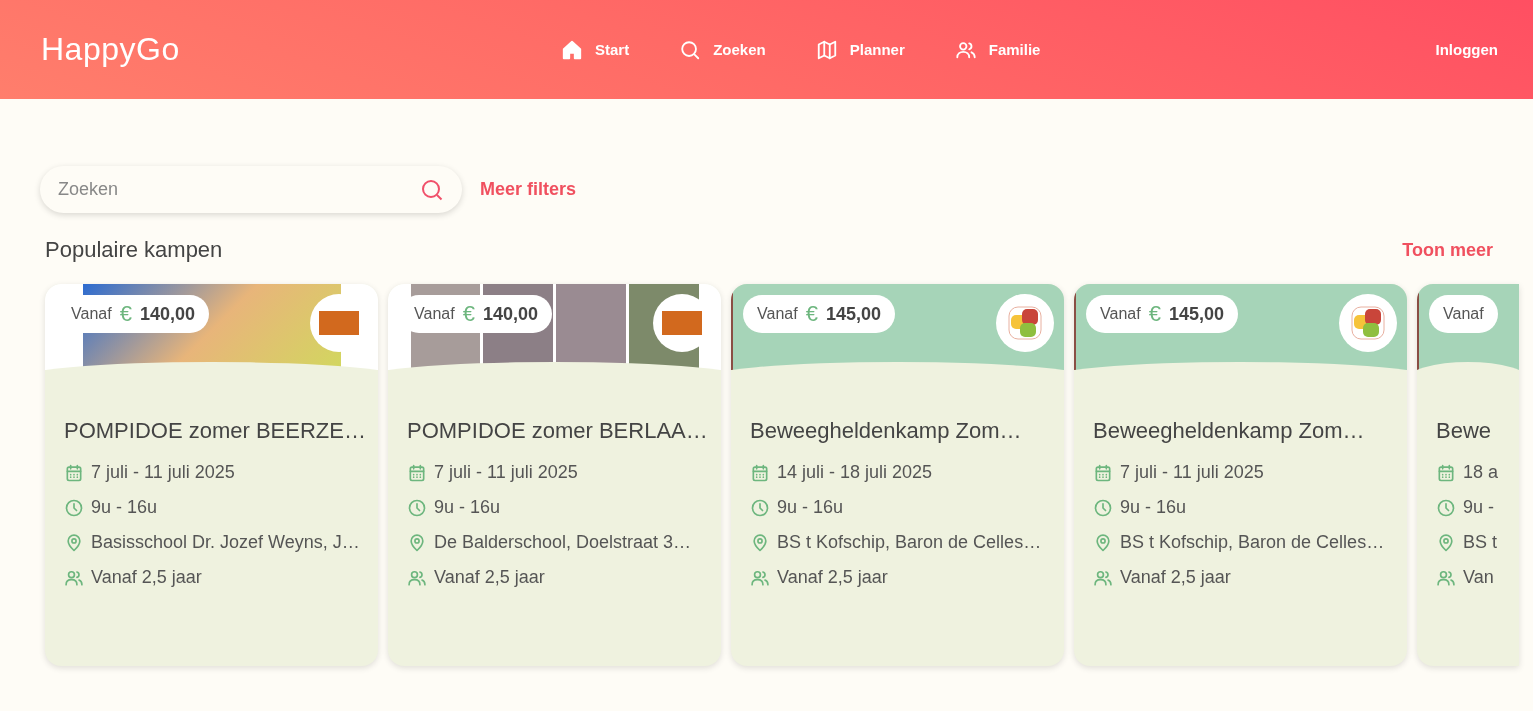 This screenshot has height=711, width=1533. I want to click on section-title: Populaire kampen, so click(134, 250).